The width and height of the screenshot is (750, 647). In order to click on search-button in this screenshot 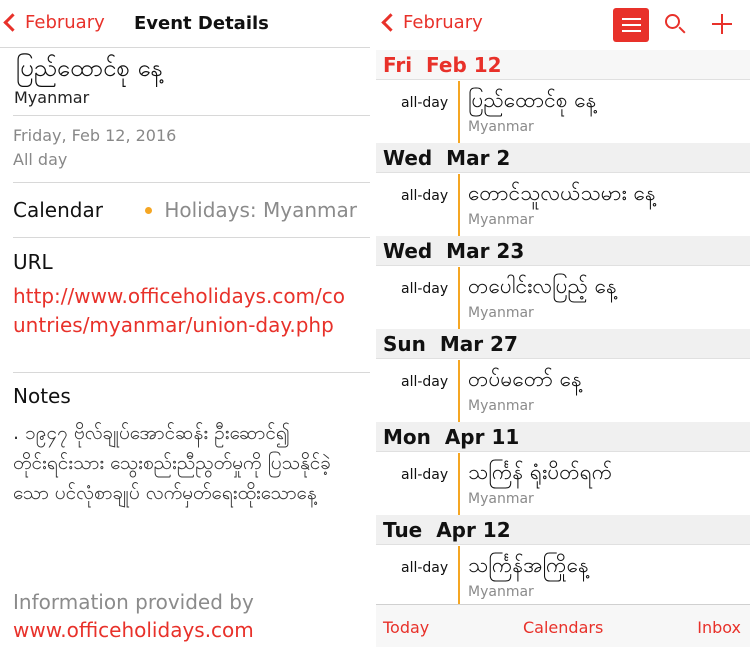, I will do `click(676, 25)`.